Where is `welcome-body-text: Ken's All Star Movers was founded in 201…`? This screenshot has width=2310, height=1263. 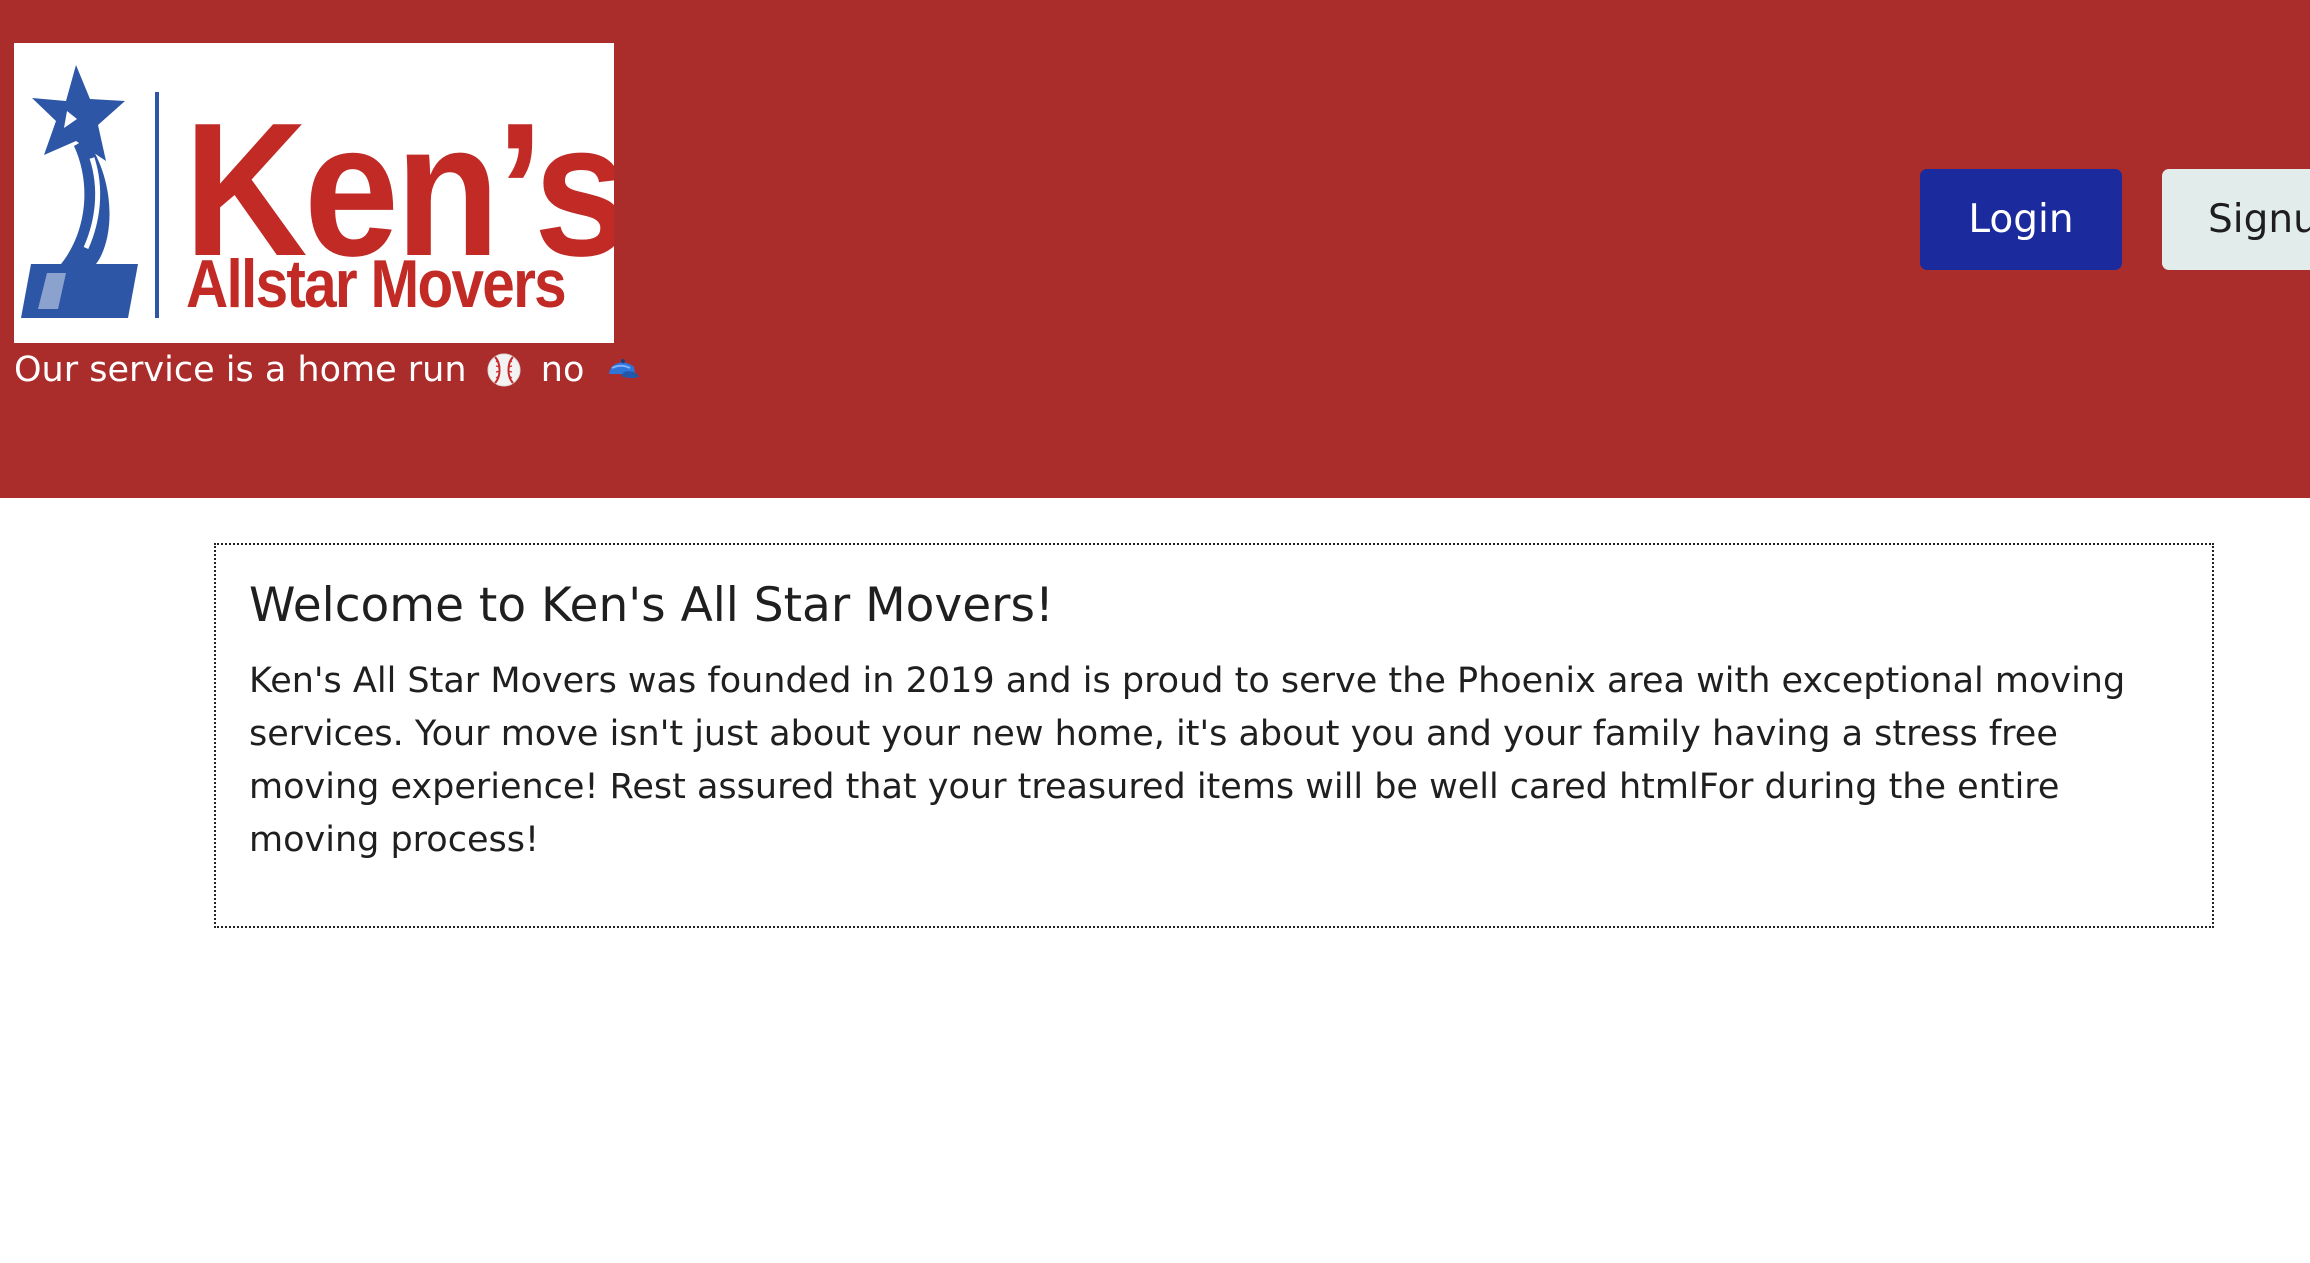 welcome-body-text: Ken's All Star Movers was founded in 201… is located at coordinates (1187, 760).